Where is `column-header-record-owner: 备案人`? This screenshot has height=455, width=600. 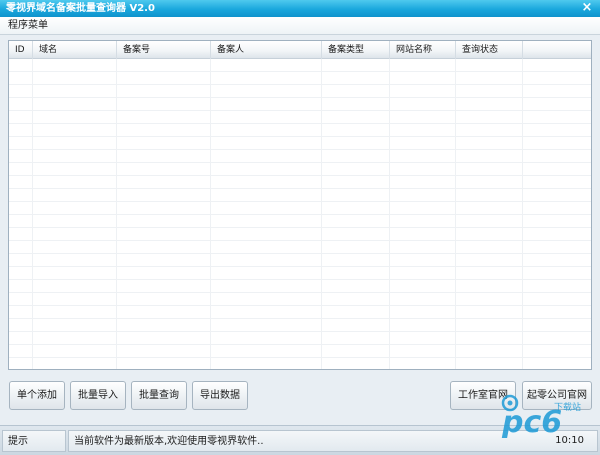
column-header-record-owner: 备案人 is located at coordinates (266, 50).